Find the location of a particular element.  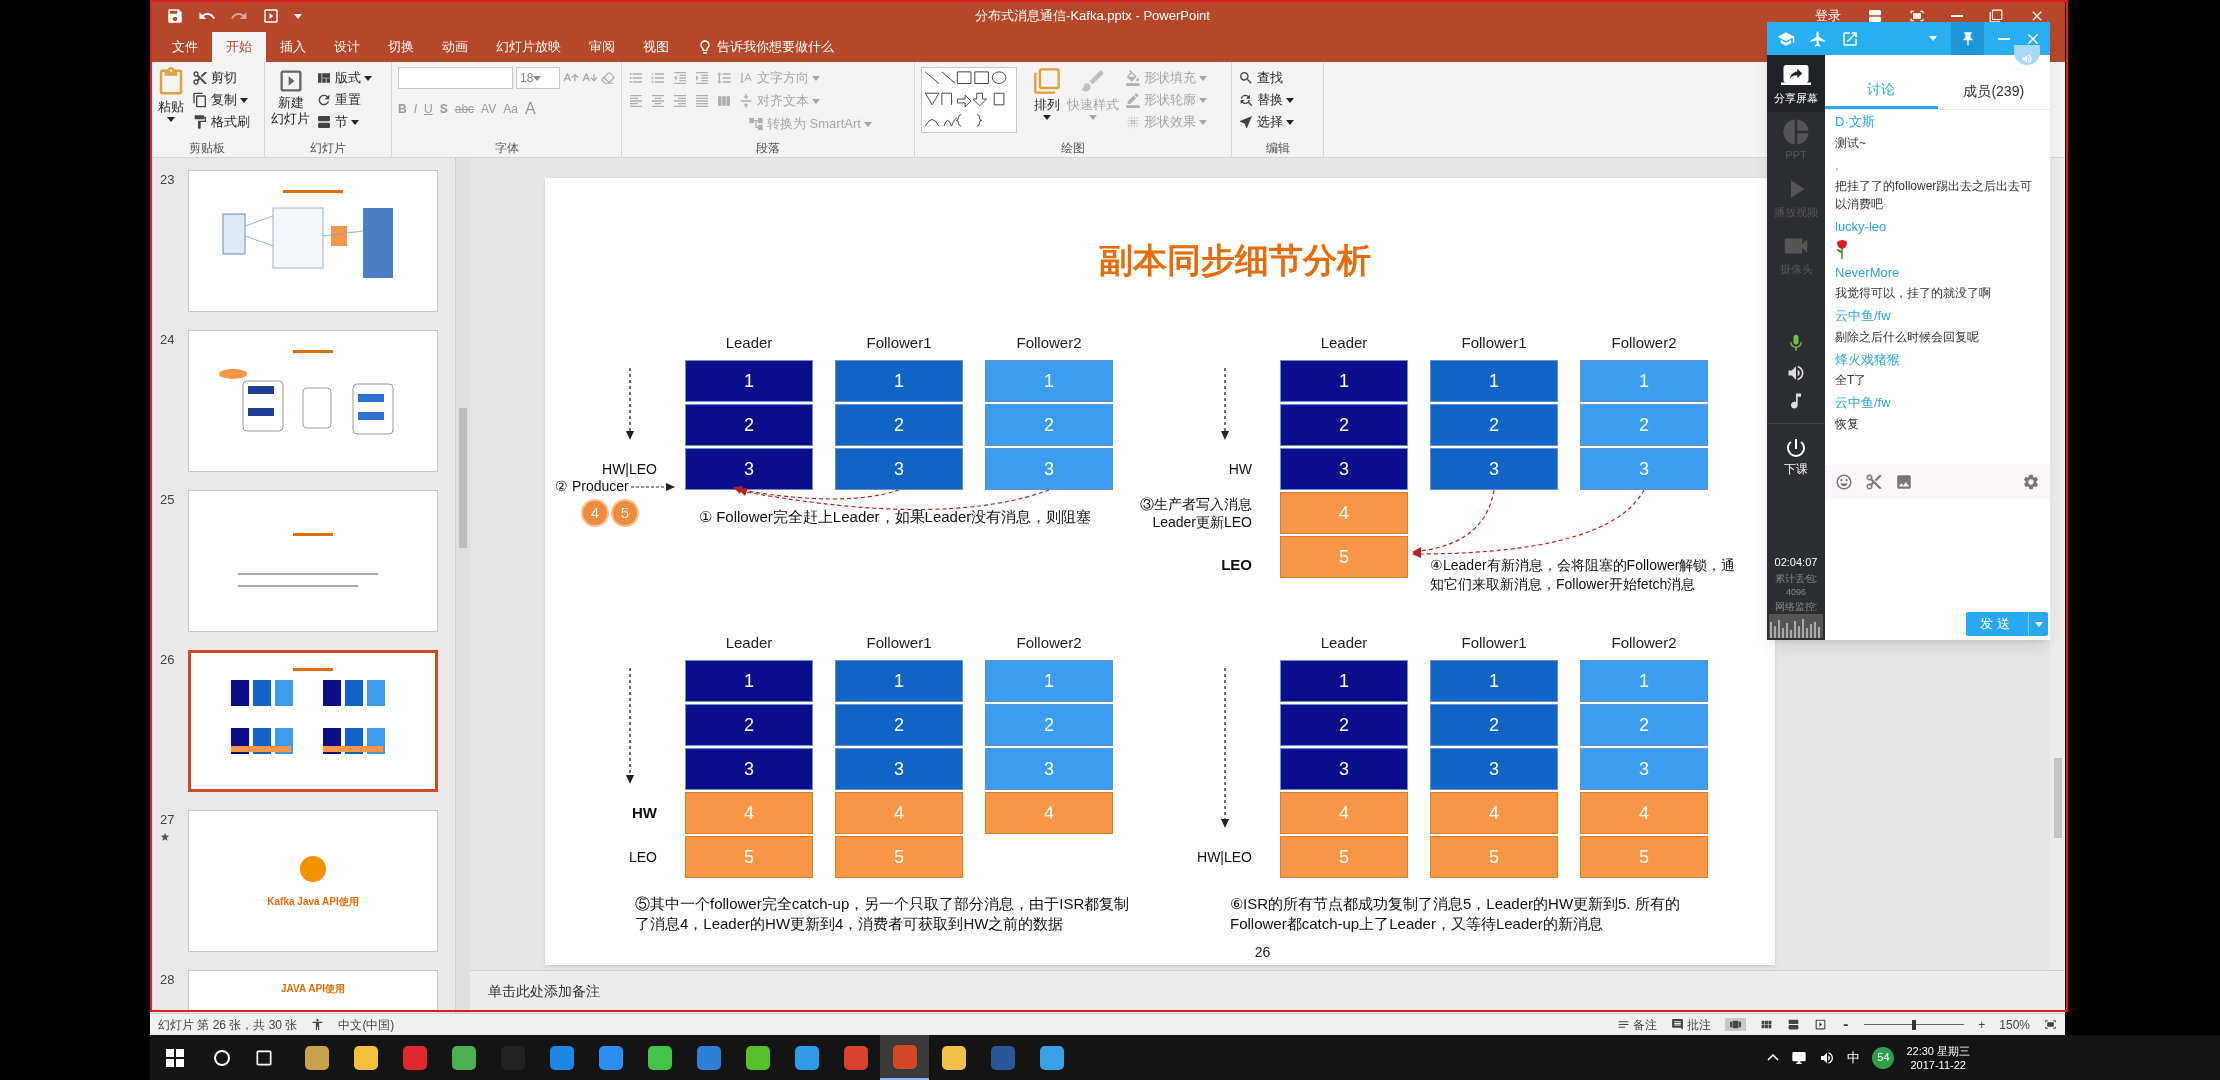

slideshow-button is located at coordinates (1821, 1024).